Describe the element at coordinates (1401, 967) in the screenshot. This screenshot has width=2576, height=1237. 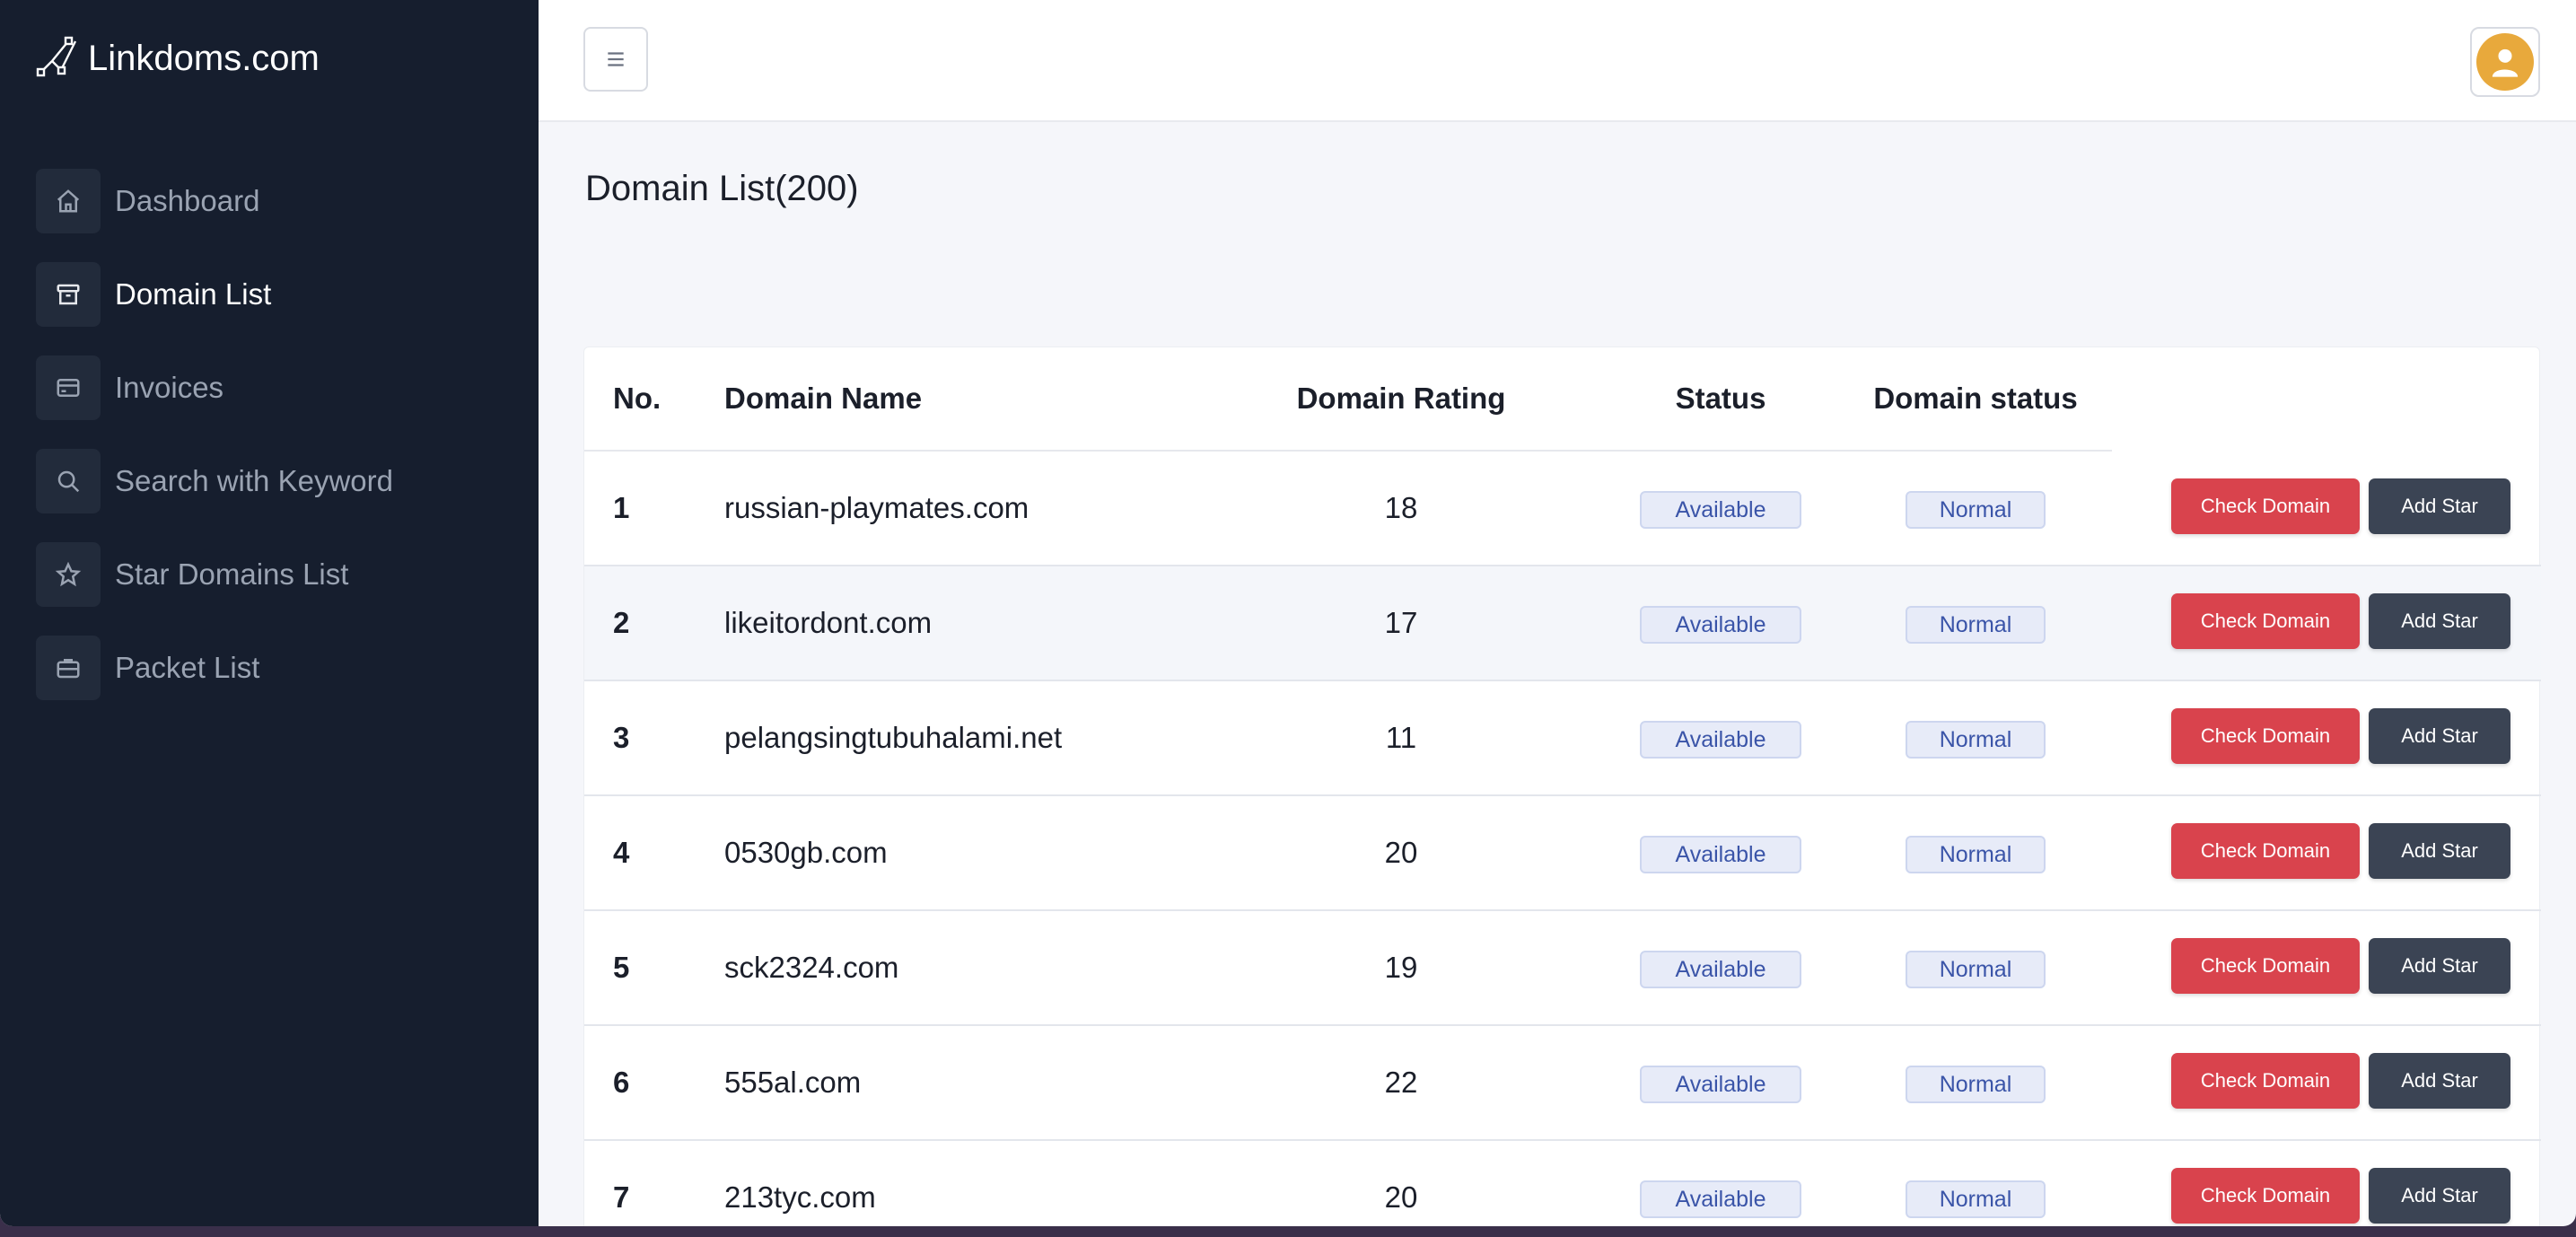
I see `domain-rating: 19` at that location.